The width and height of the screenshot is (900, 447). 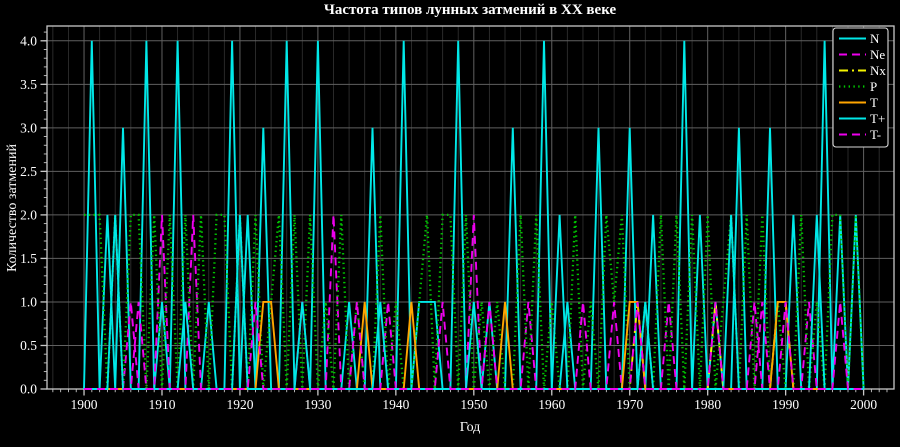 I want to click on legend: NNeNxPTT+T-, so click(x=860, y=87).